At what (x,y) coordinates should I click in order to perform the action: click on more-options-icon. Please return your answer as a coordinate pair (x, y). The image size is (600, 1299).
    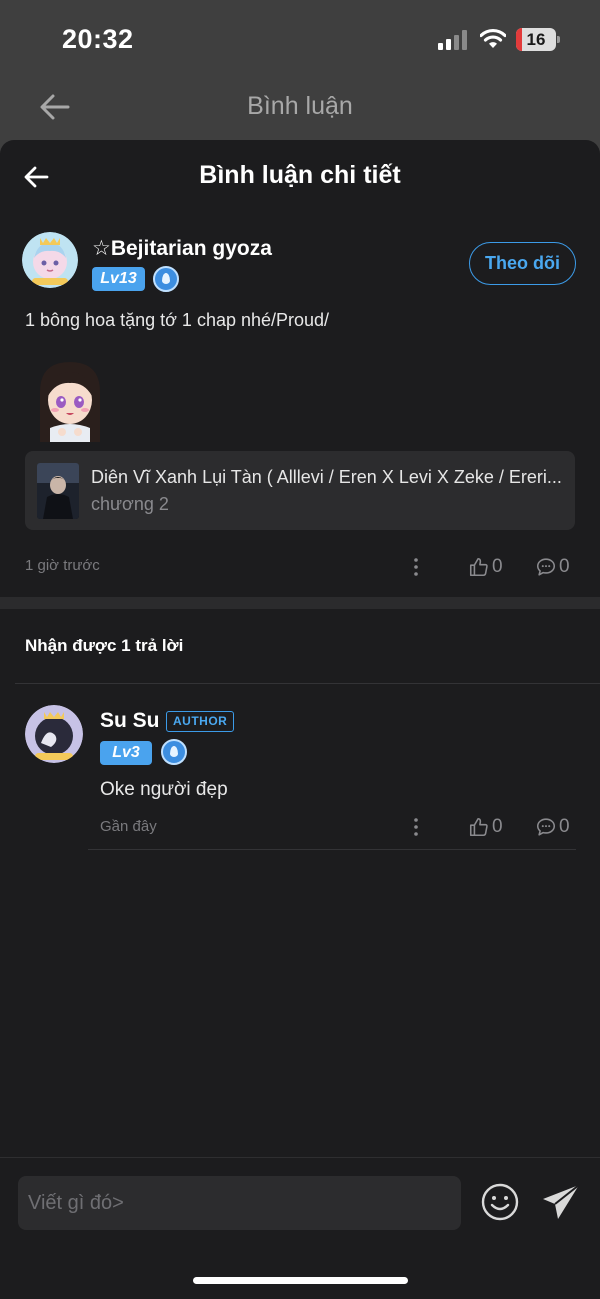
    Looking at the image, I should click on (416, 567).